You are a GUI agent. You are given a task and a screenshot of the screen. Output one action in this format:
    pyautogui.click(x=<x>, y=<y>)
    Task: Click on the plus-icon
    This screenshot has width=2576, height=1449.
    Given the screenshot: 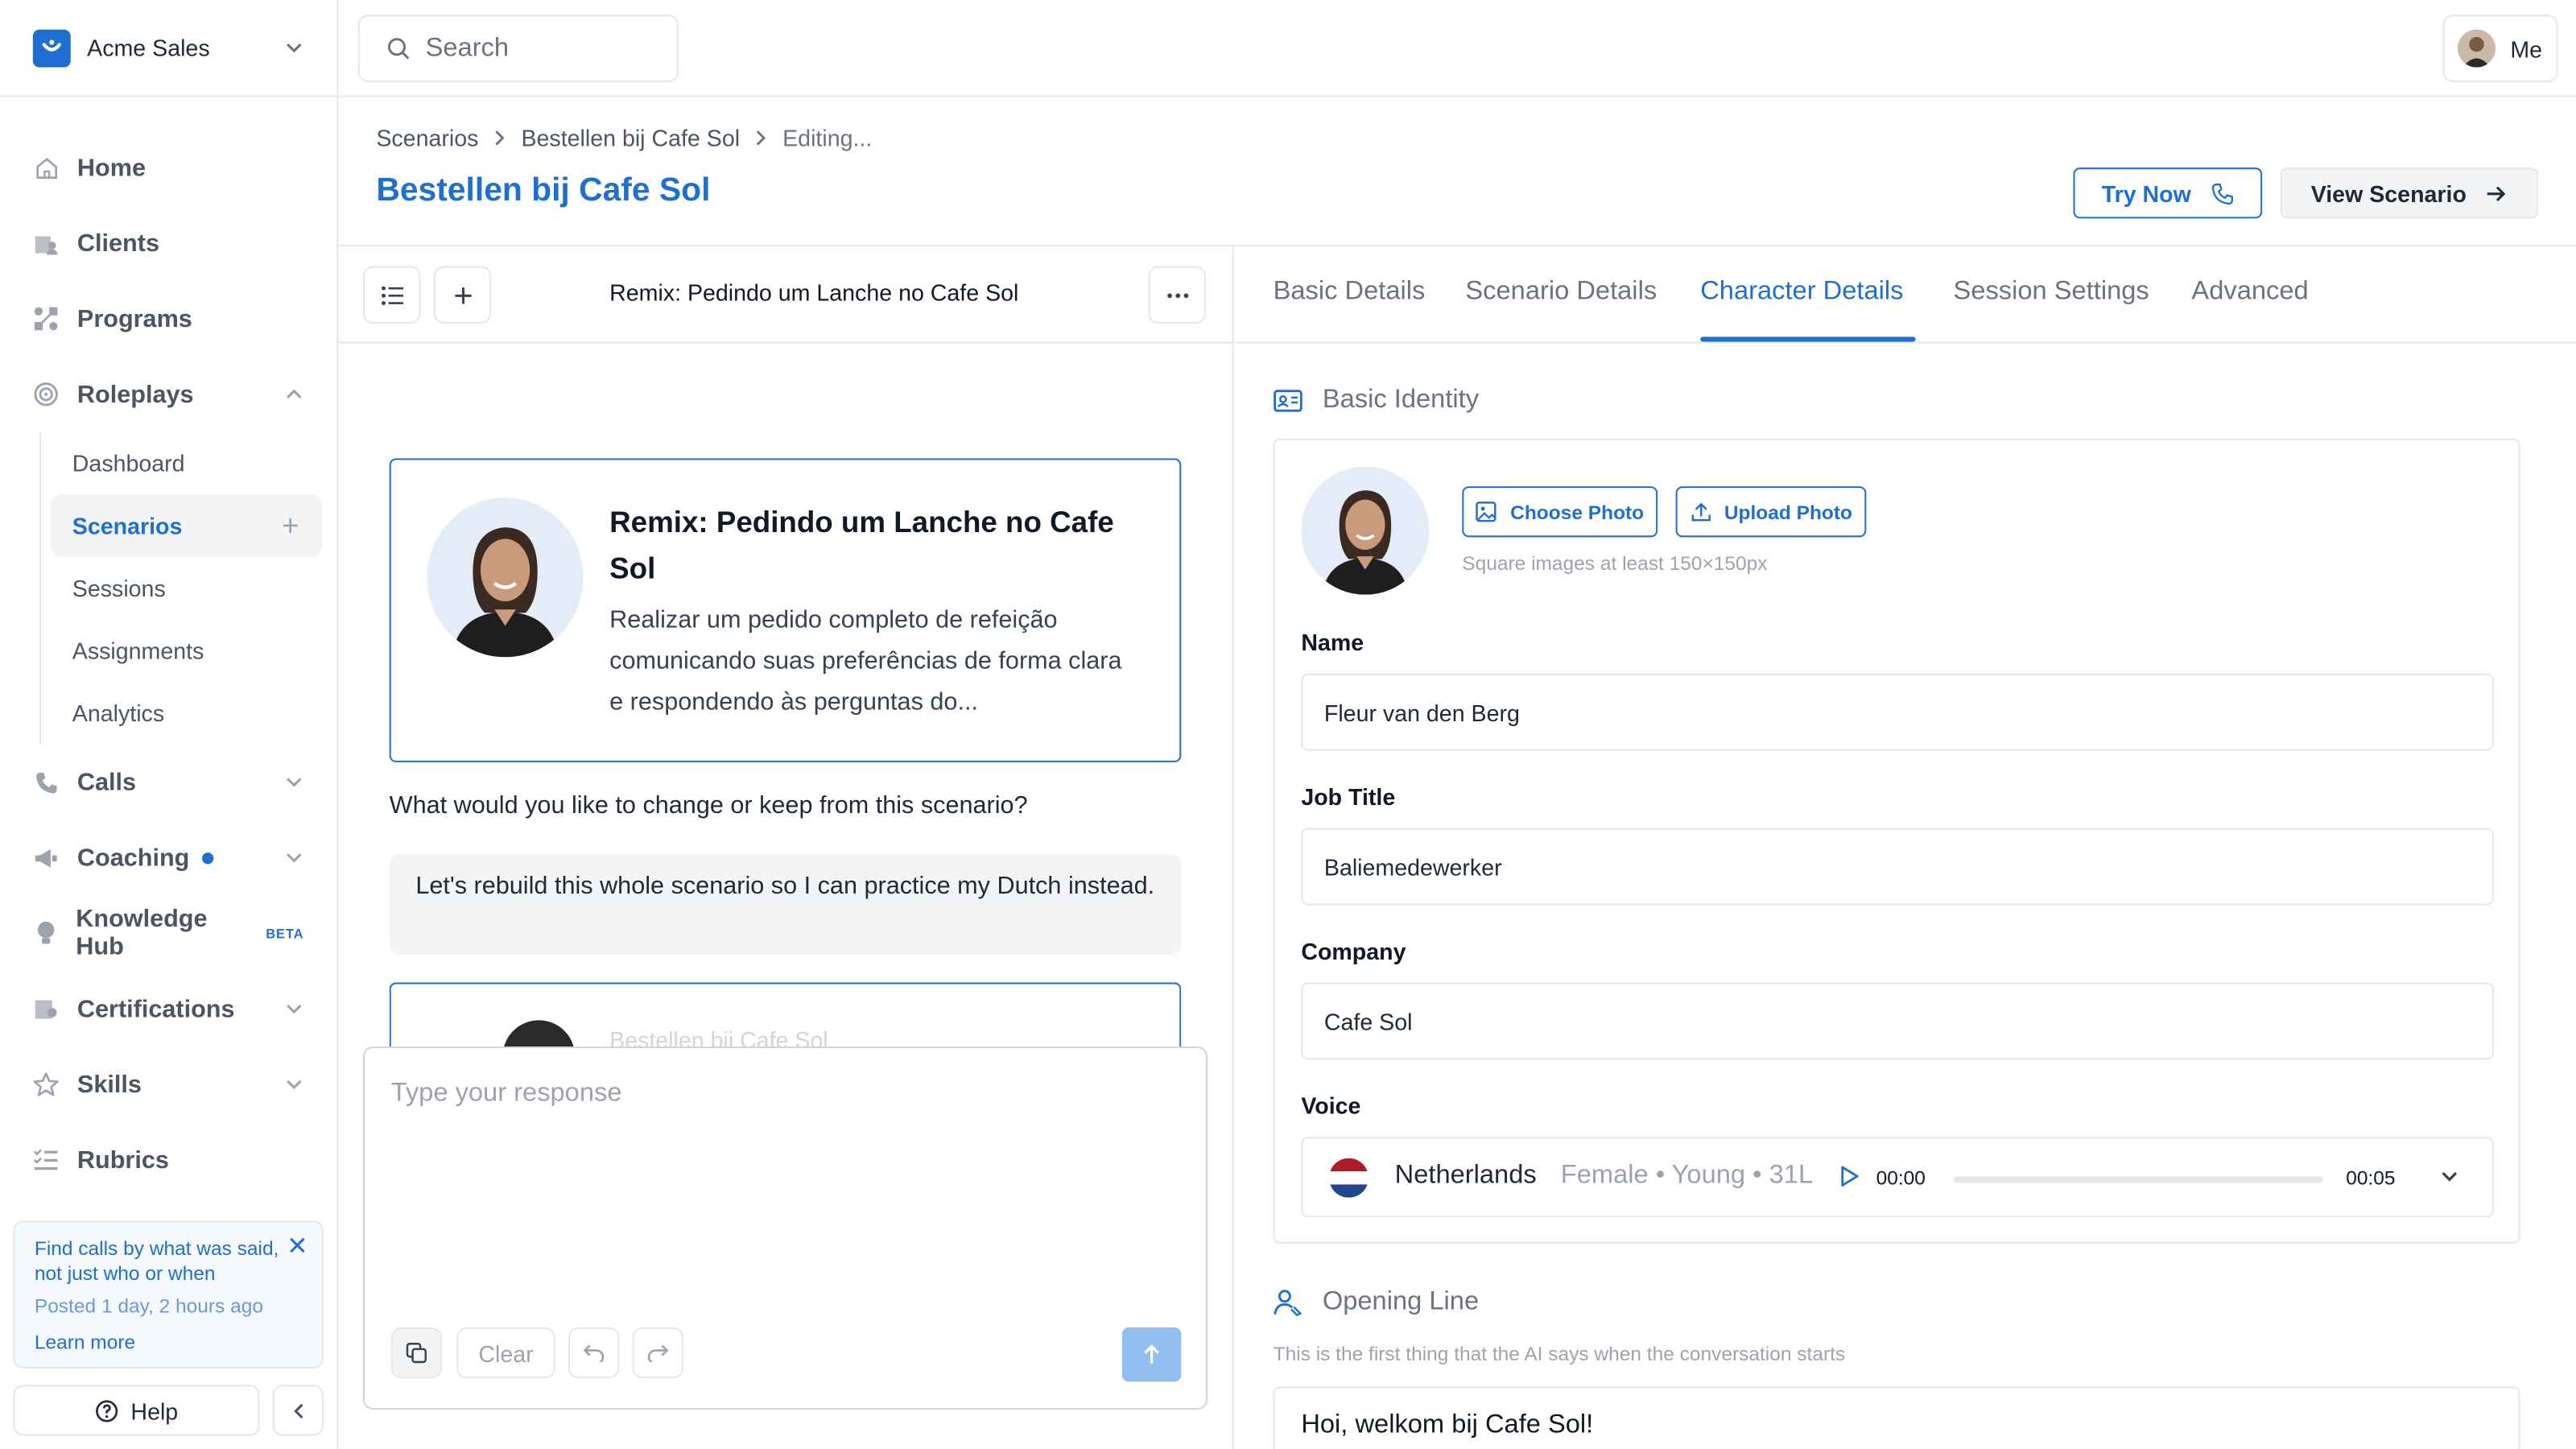 What is the action you would take?
    pyautogui.click(x=462, y=294)
    